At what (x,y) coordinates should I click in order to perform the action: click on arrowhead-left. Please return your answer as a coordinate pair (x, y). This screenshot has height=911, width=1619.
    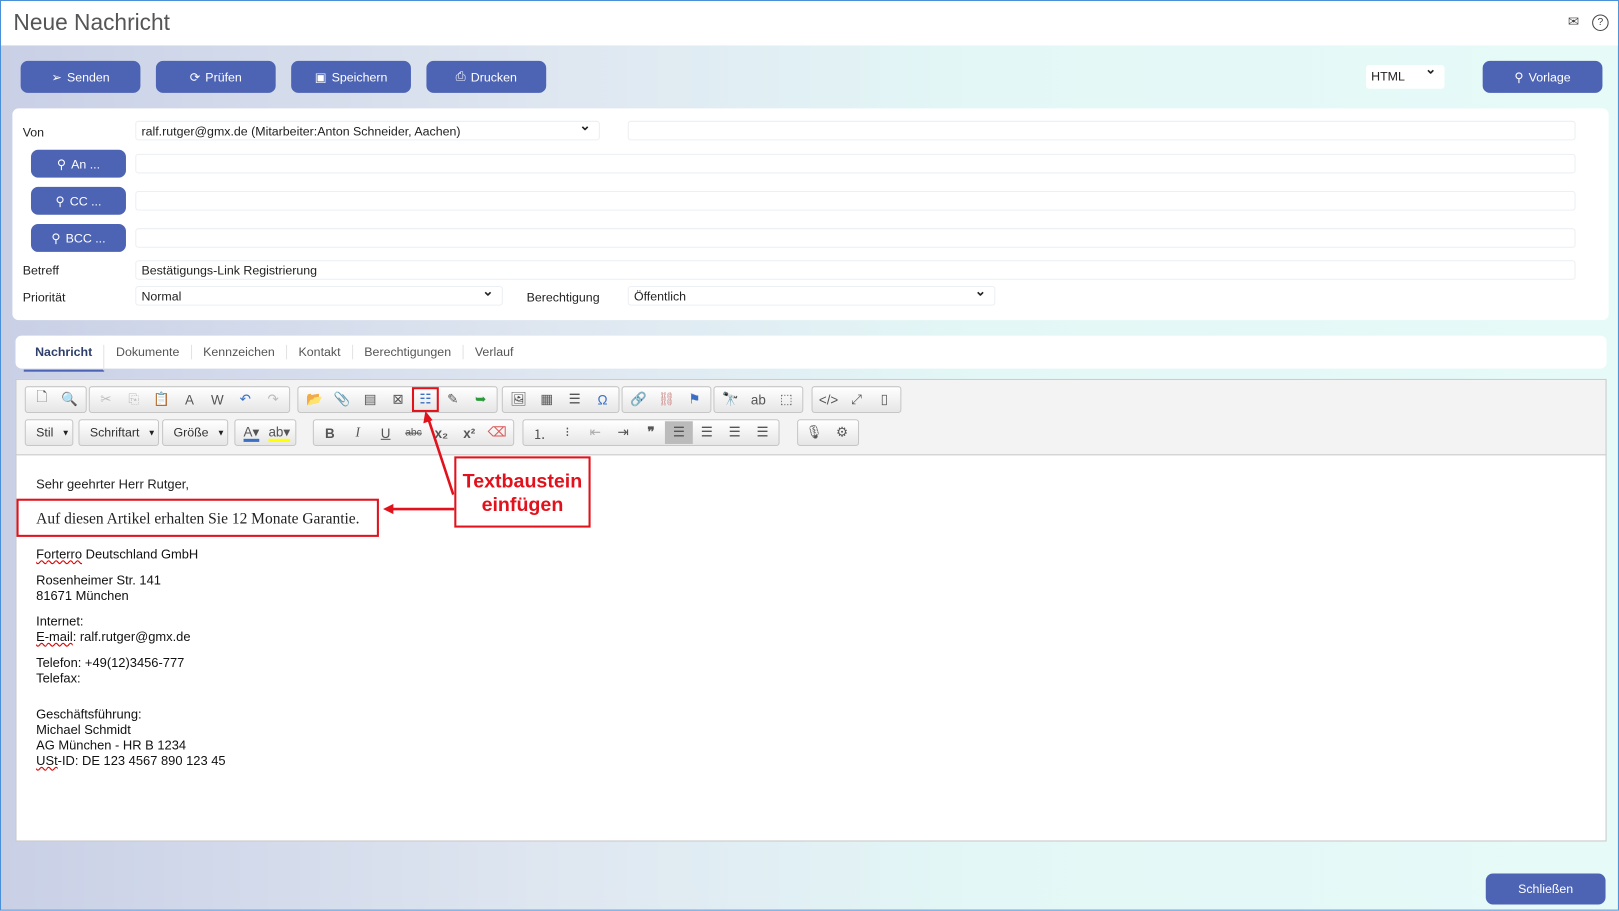
    Looking at the image, I should click on (388, 509).